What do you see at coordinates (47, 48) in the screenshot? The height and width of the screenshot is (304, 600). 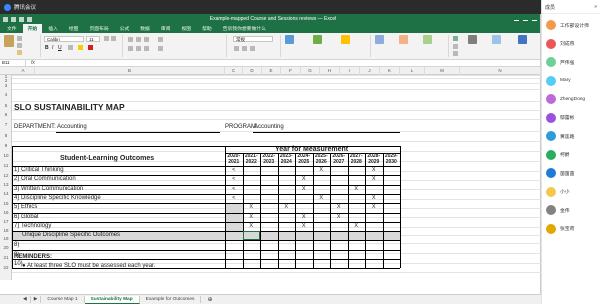 I see `bold-icon: B` at bounding box center [47, 48].